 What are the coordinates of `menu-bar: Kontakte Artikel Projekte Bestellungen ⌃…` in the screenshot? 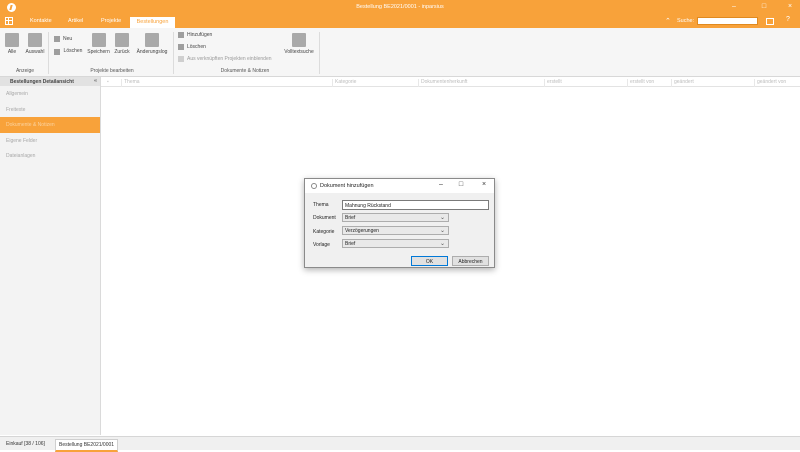 It's located at (400, 21).